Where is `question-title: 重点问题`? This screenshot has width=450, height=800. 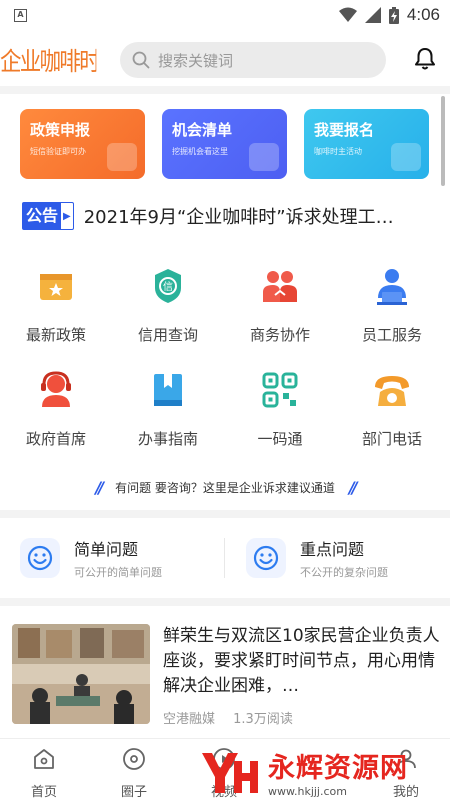
question-title: 重点问题 is located at coordinates (332, 549).